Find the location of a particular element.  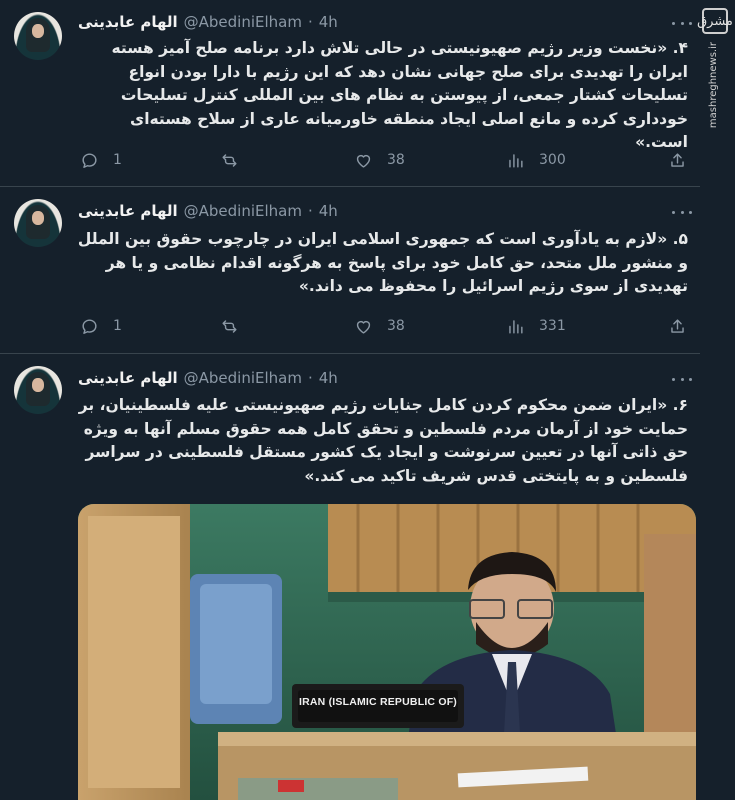

nameplate-text: IRAN (ISLAMIC REPUBLIC OF) is located at coordinates (378, 702).